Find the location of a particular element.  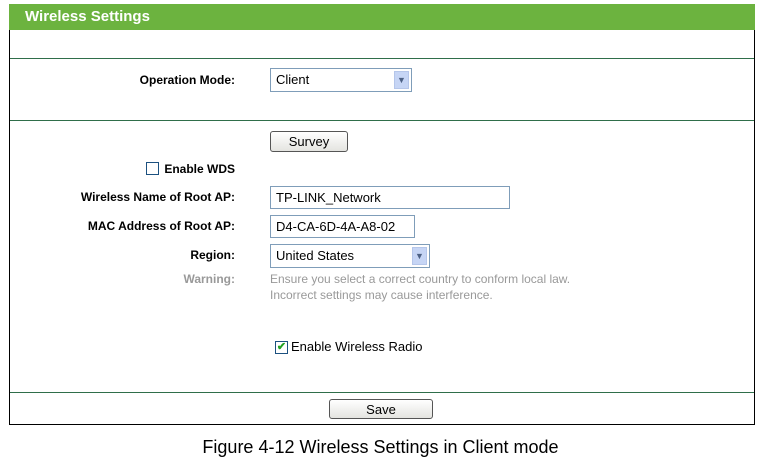

region-label: Region: is located at coordinates (212, 255).